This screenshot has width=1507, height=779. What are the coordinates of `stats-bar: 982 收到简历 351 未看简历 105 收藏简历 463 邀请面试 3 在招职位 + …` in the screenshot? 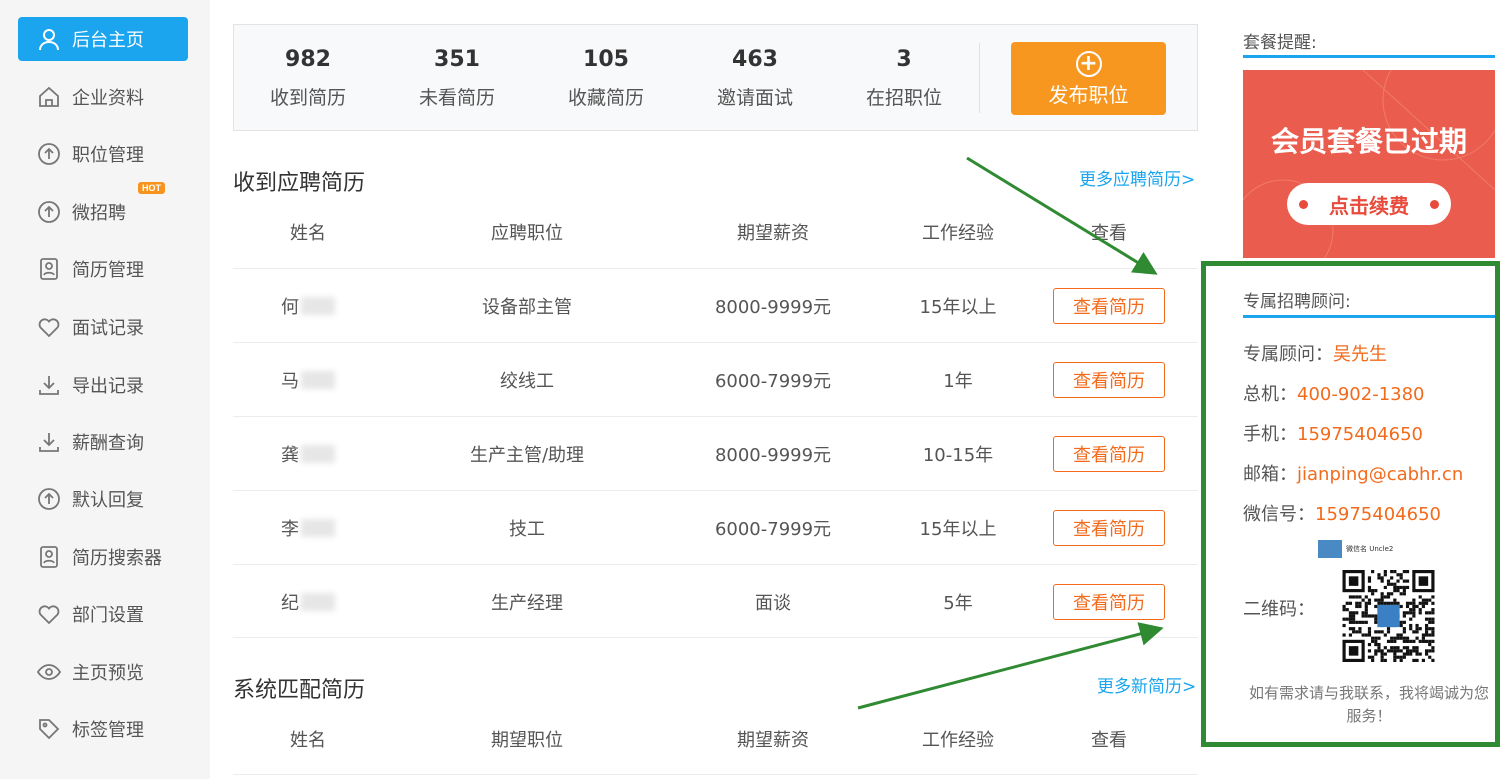 It's located at (715, 77).